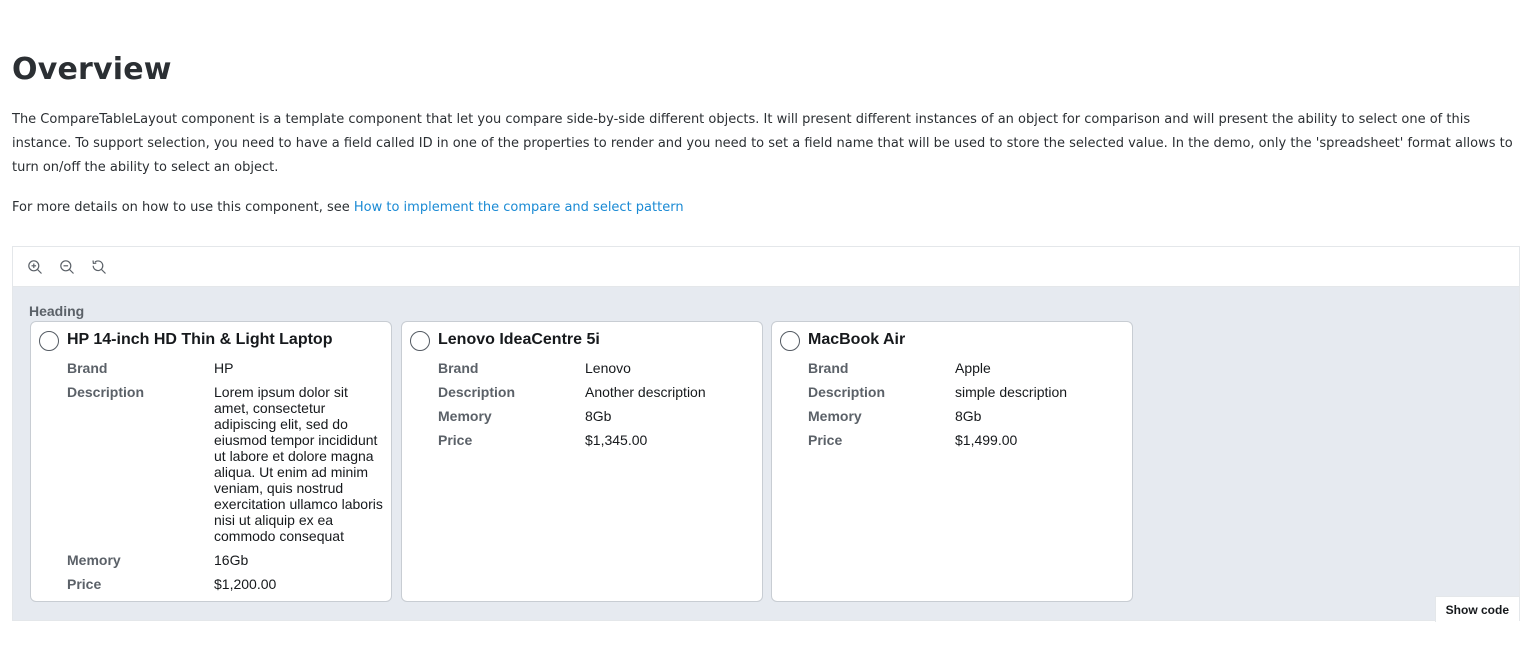  I want to click on property-row: Price $1,499.00, so click(967, 440).